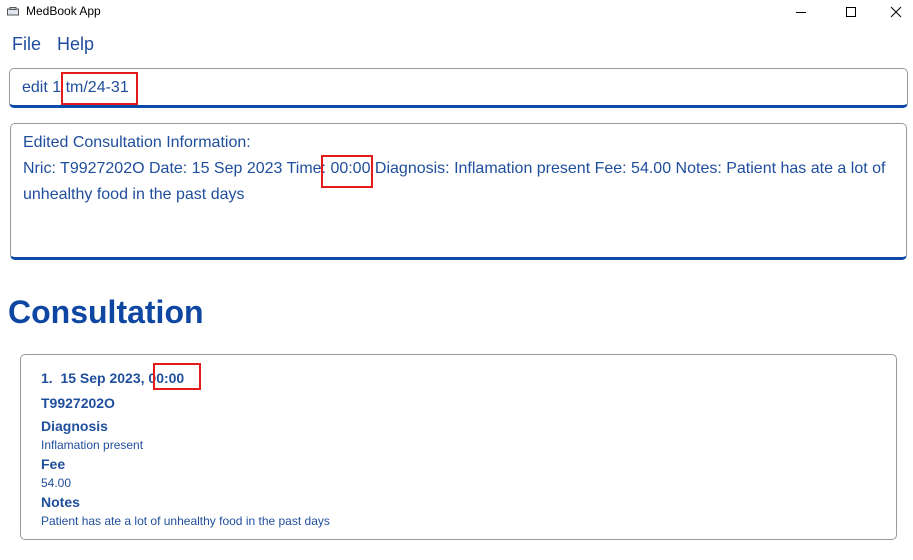 The height and width of the screenshot is (560, 913). I want to click on minimize-icon, so click(801, 12).